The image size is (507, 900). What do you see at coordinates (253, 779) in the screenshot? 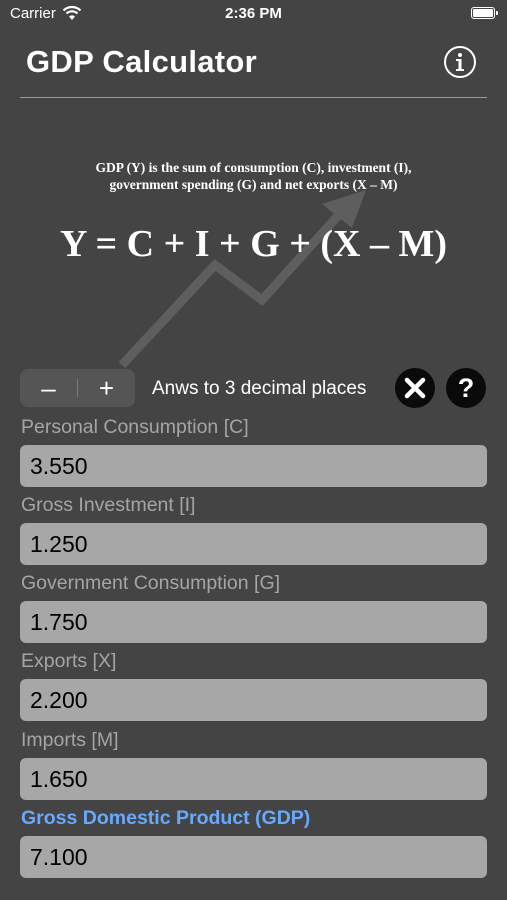
I see `imports-field: 1.650` at bounding box center [253, 779].